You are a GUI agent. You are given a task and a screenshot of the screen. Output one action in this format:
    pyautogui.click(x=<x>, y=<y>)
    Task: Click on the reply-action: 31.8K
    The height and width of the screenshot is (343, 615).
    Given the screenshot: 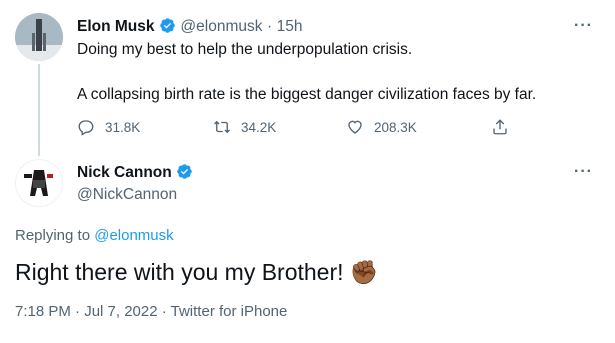 What is the action you would take?
    pyautogui.click(x=108, y=127)
    